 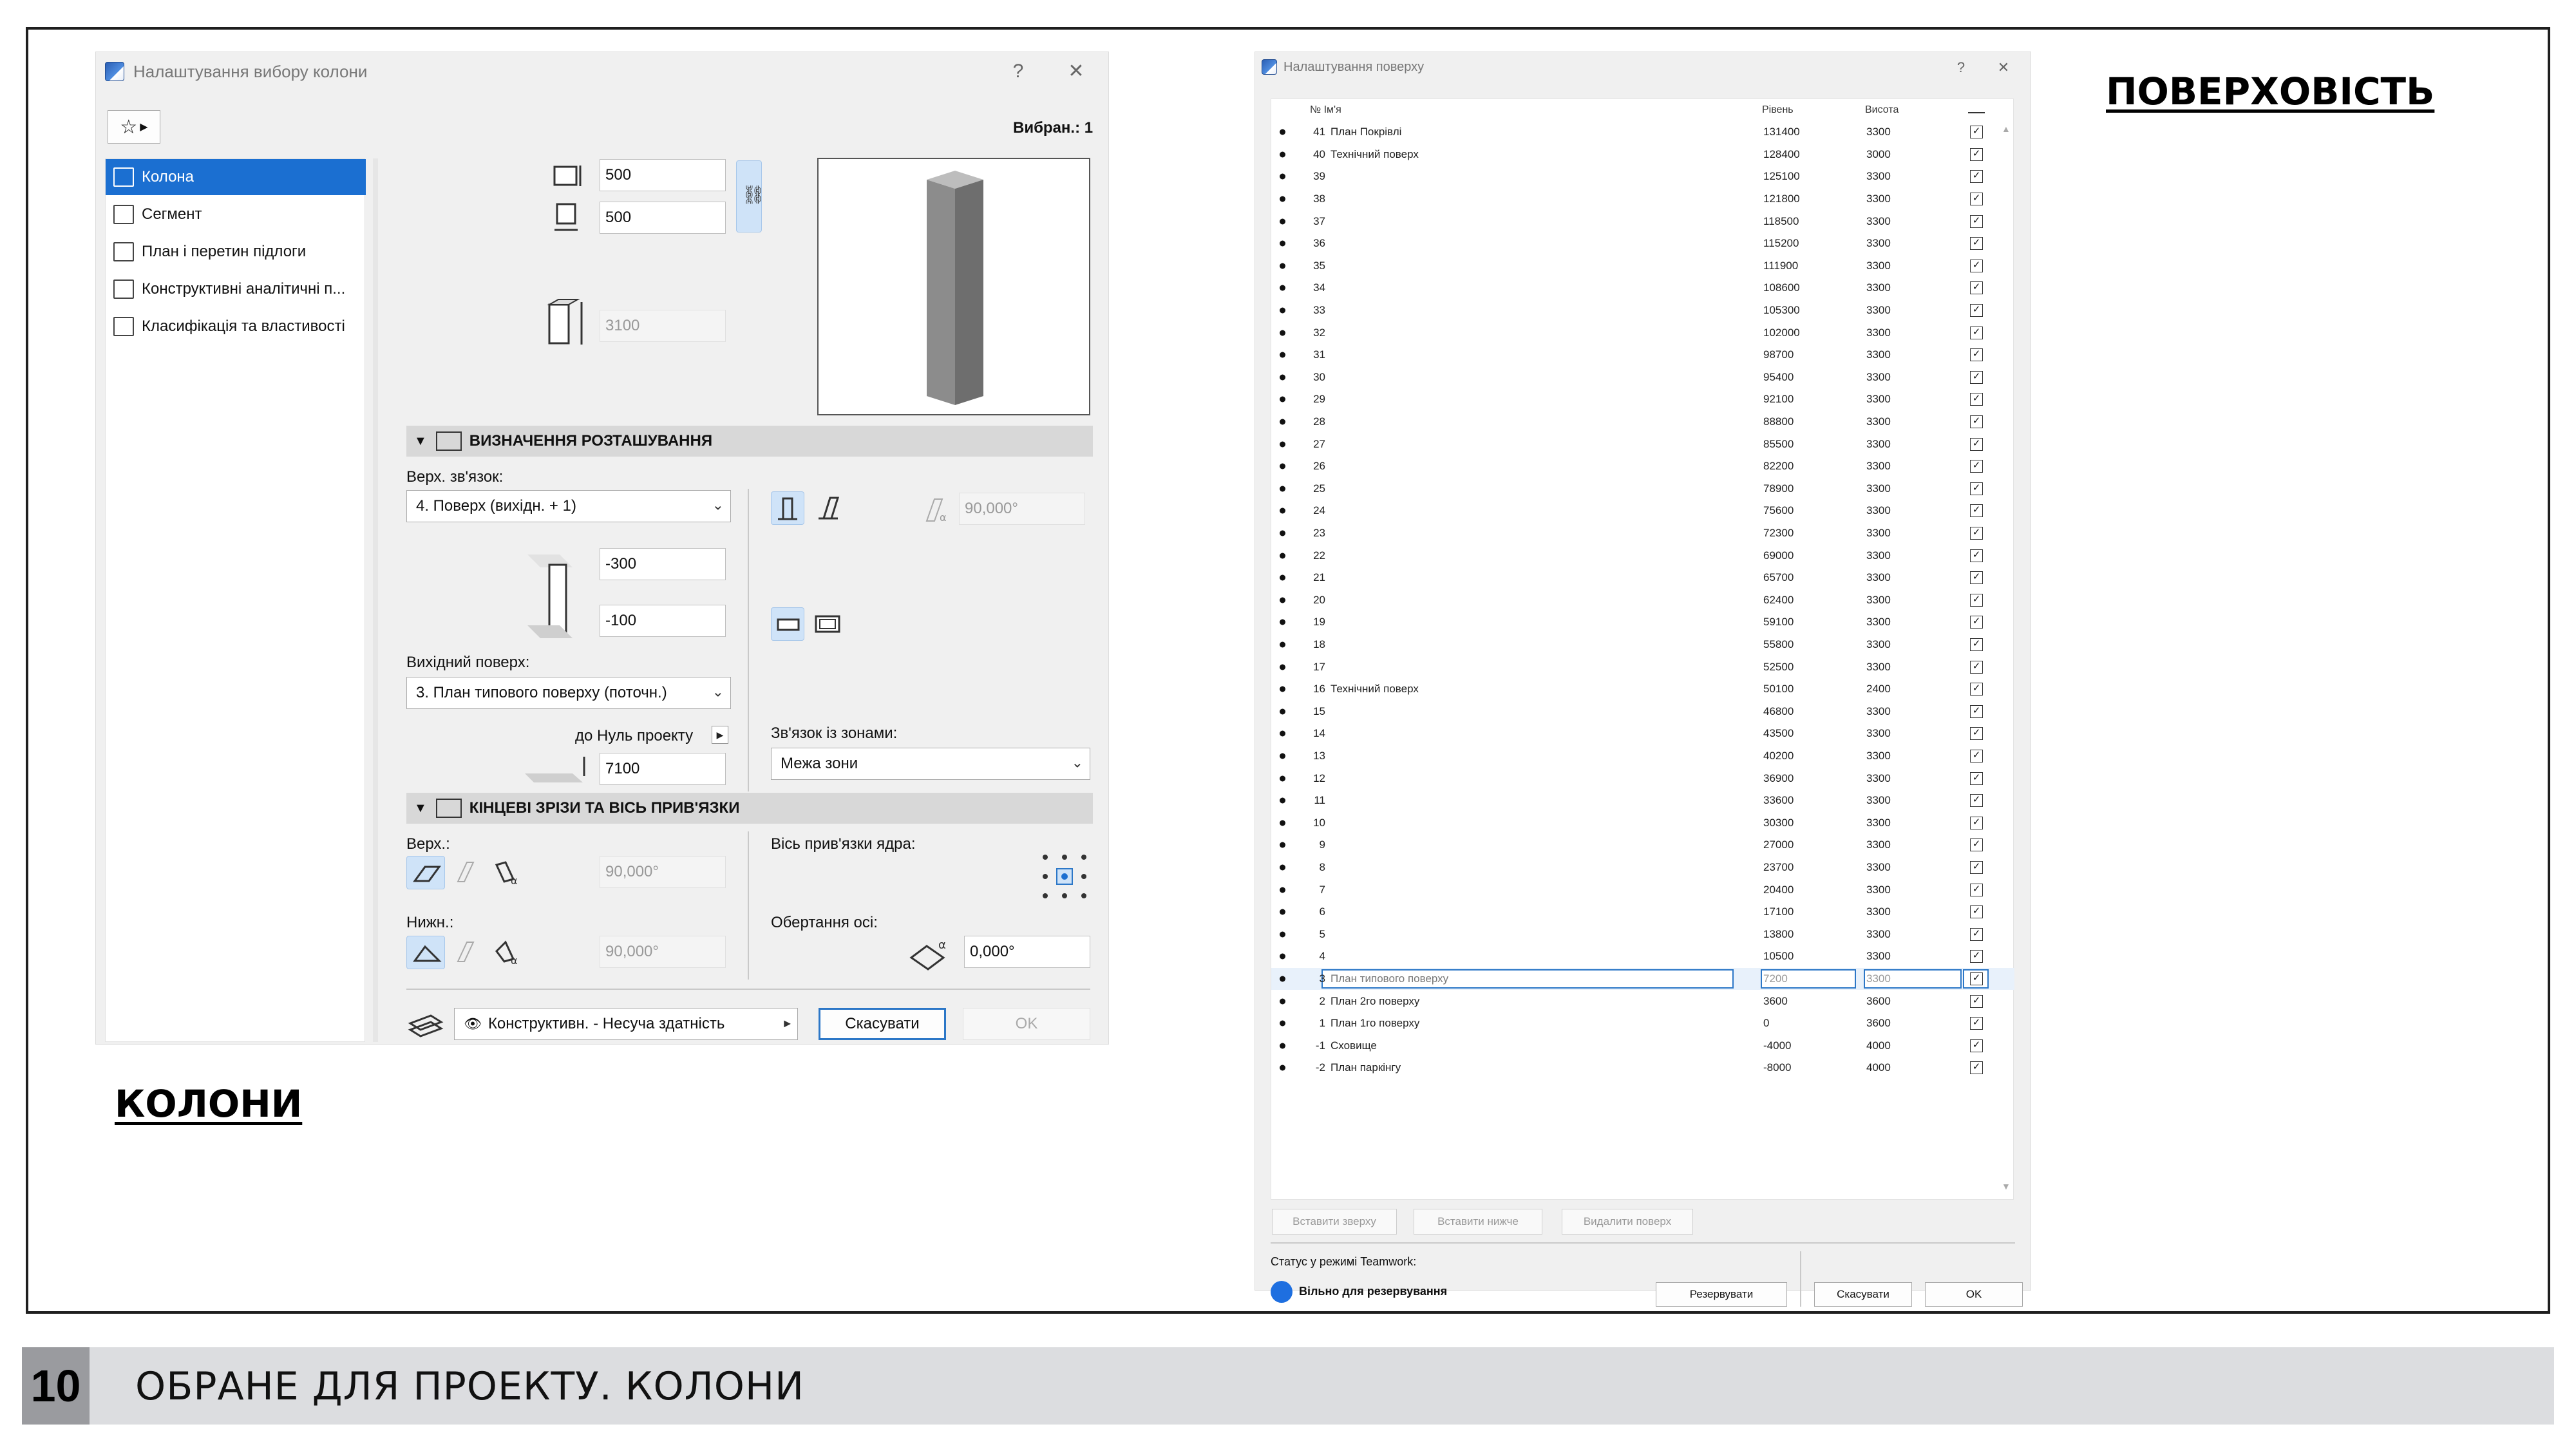 What do you see at coordinates (569, 693) in the screenshot?
I see `home-story-dropdown: 3. План типового поверху (поточн.) ⌄` at bounding box center [569, 693].